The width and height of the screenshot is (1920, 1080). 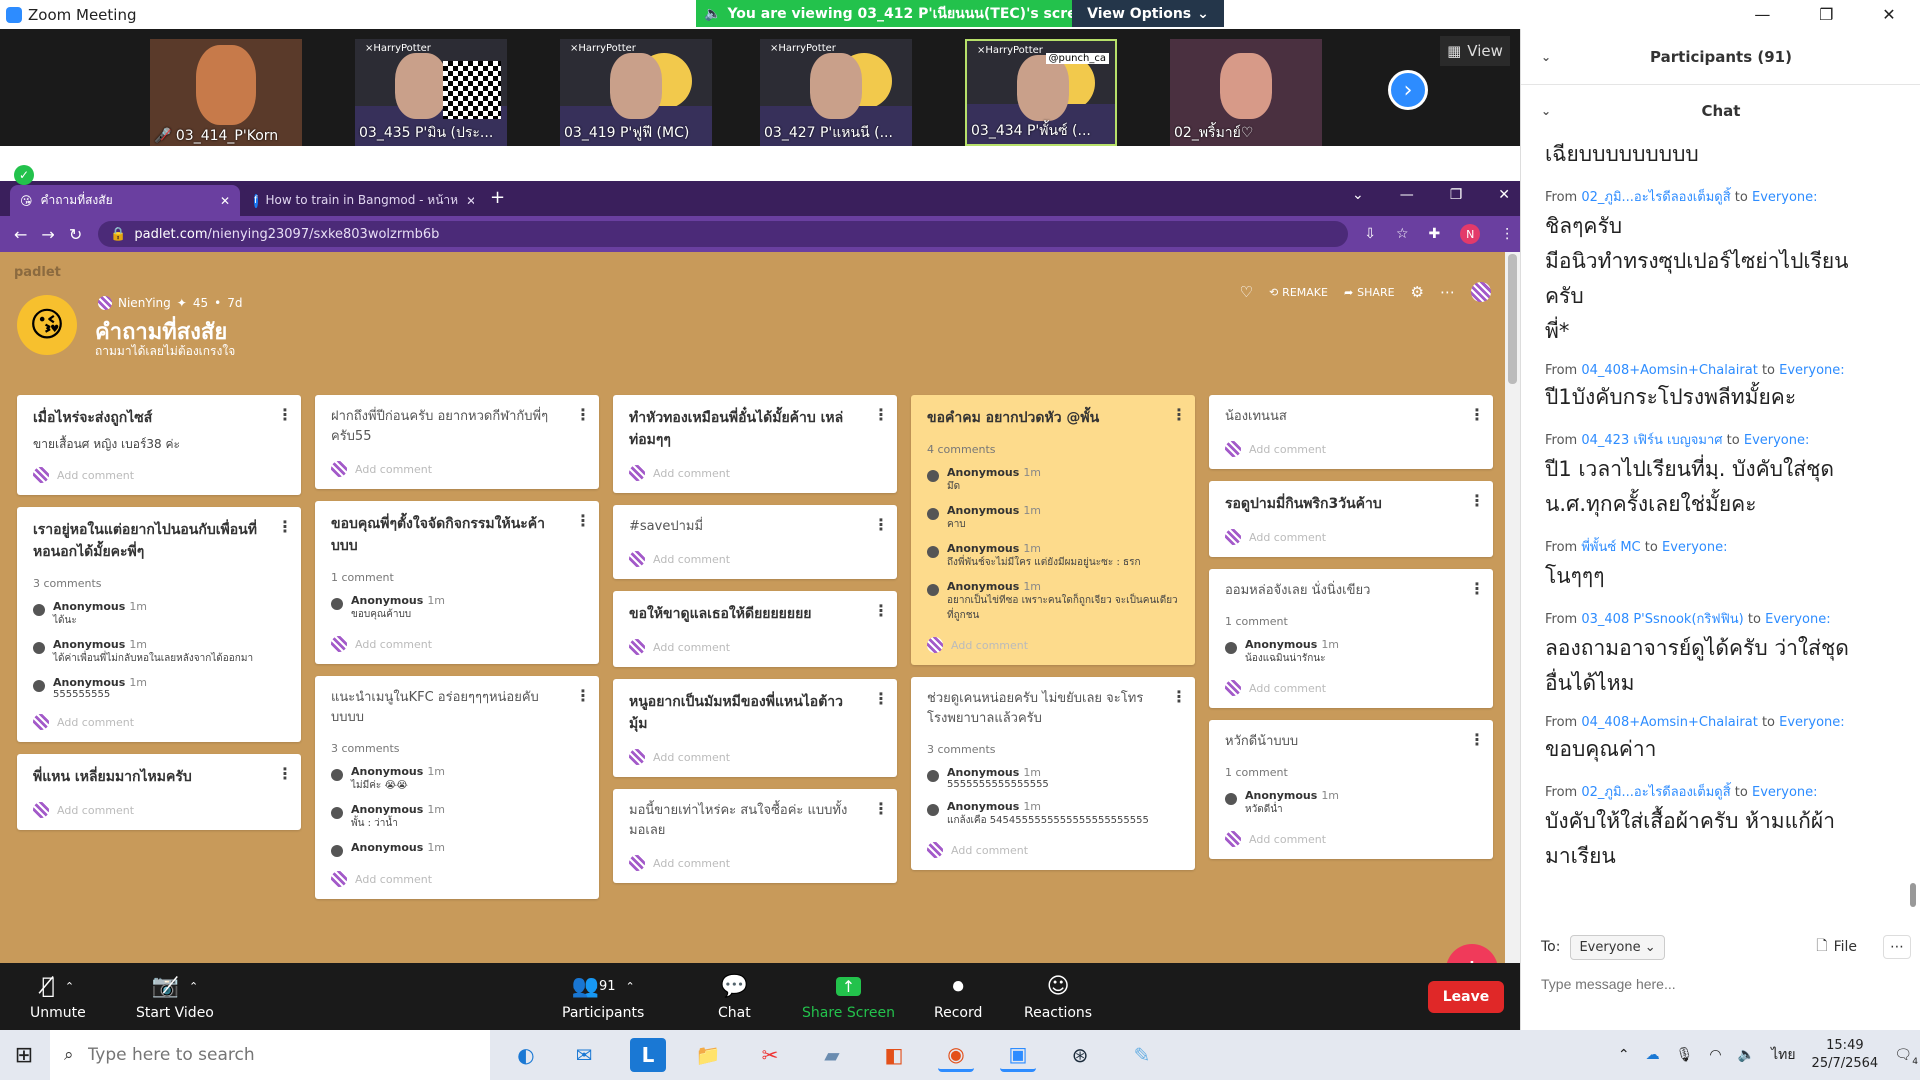 I want to click on padlet-post: ⋮ #saveปามมี่ Add comment, so click(x=755, y=542).